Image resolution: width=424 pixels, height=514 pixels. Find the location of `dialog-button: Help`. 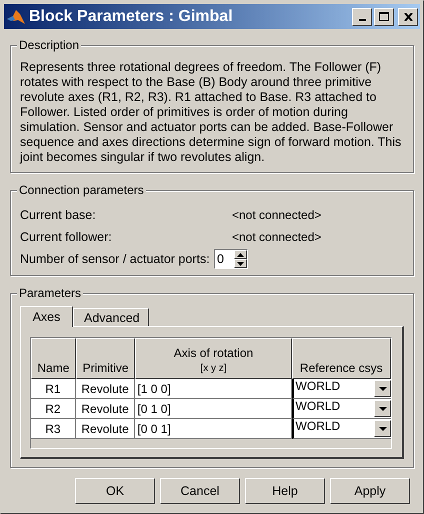

dialog-button: Help is located at coordinates (285, 491).